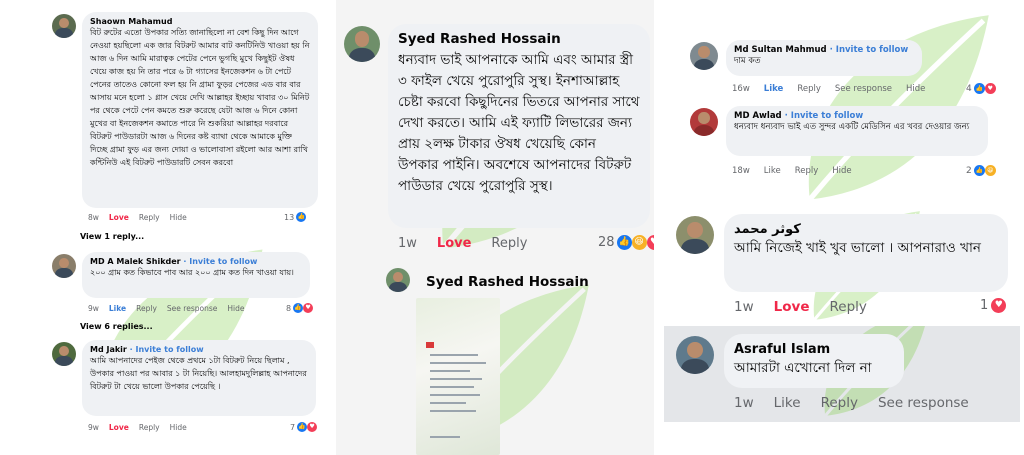  What do you see at coordinates (741, 171) in the screenshot?
I see `comment-time: 18w` at bounding box center [741, 171].